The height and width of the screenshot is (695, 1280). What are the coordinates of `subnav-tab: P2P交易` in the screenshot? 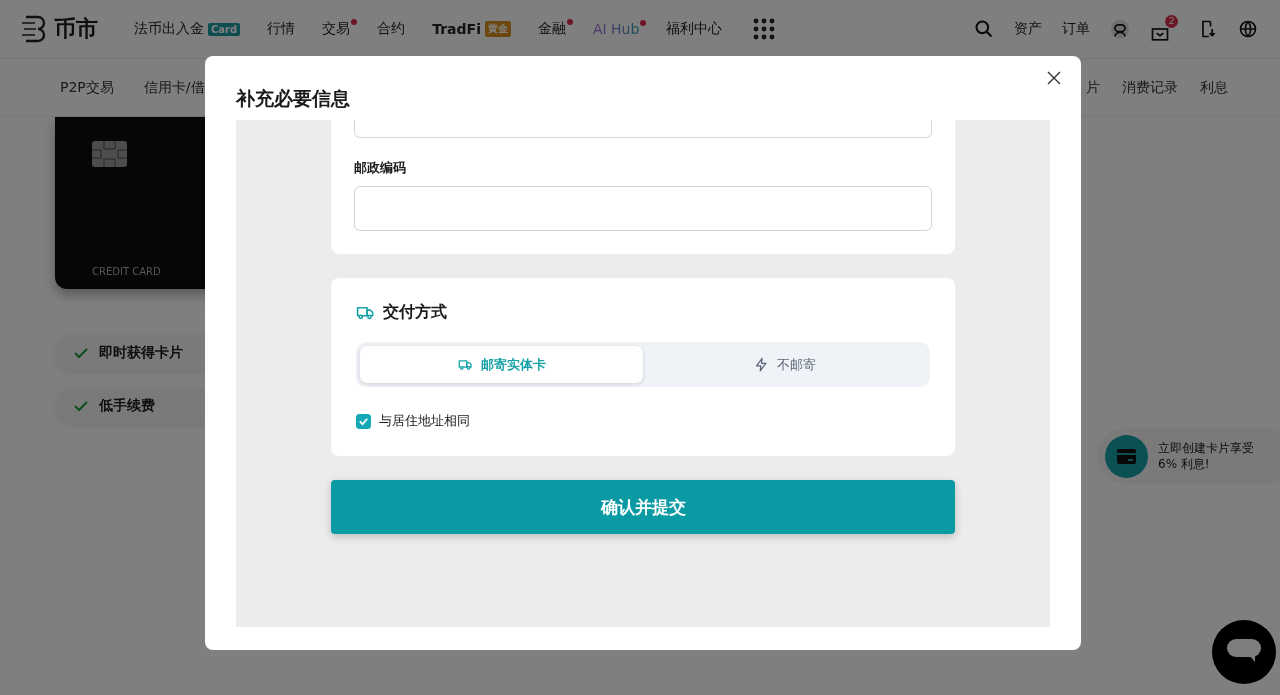 It's located at (87, 87).